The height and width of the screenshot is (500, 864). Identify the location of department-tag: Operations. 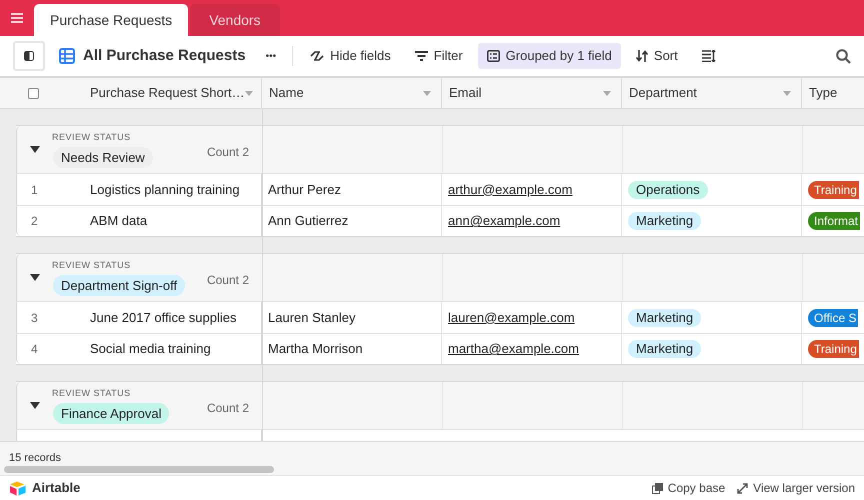
(668, 189).